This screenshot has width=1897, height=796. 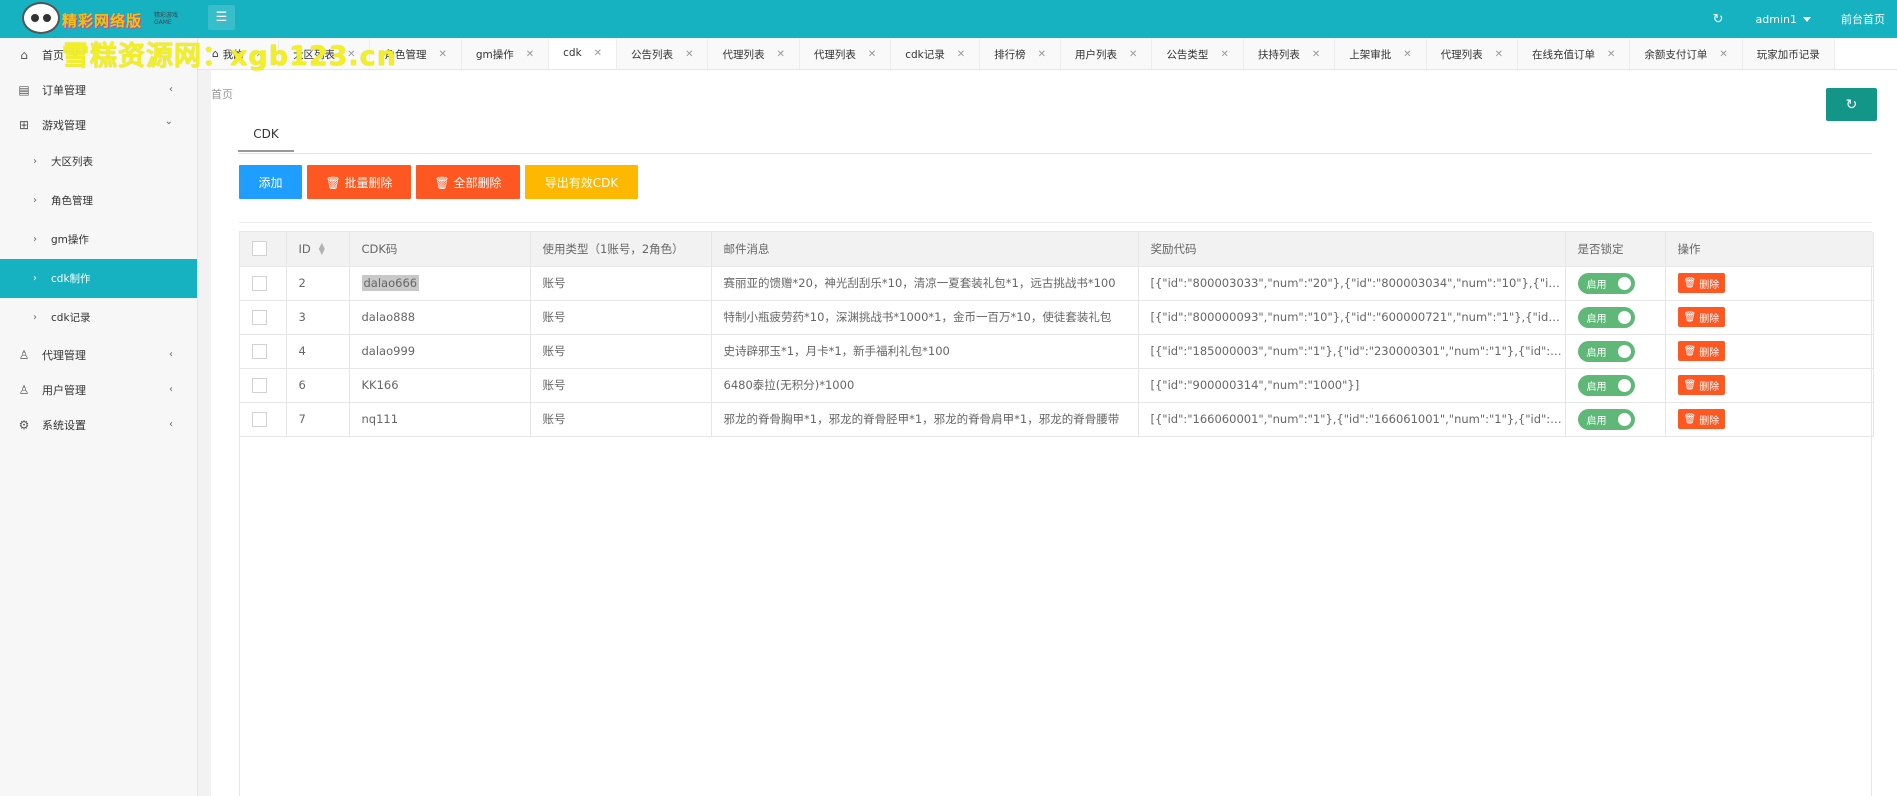 I want to click on chevron-down-icon: ⌄, so click(x=168, y=121).